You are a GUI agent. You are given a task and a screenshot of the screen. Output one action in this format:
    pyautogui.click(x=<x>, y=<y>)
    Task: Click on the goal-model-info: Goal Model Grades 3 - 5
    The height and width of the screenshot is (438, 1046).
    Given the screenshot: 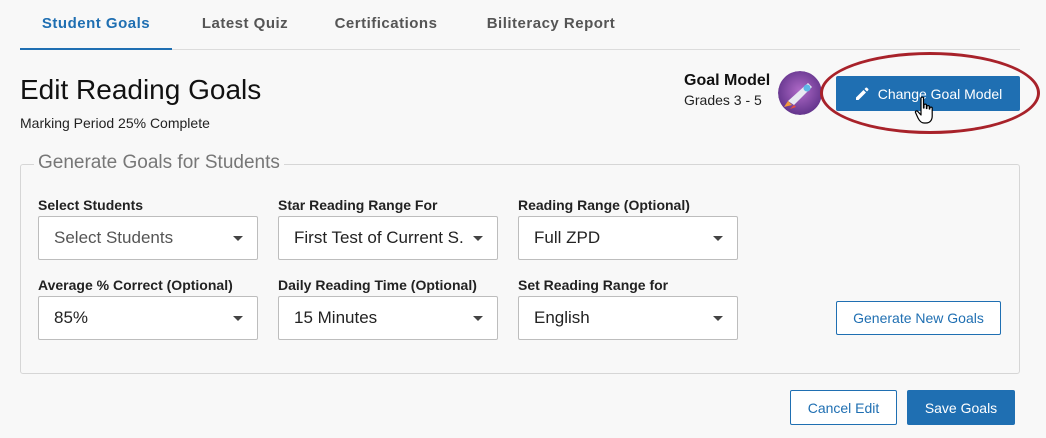 What is the action you would take?
    pyautogui.click(x=727, y=90)
    